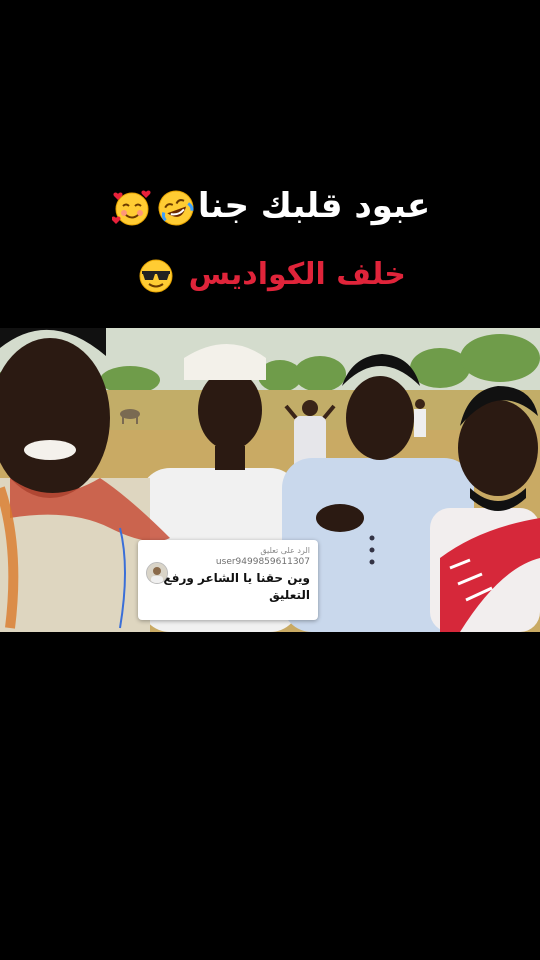  I want to click on caption-line-2: خلف الكواديس, so click(270, 275).